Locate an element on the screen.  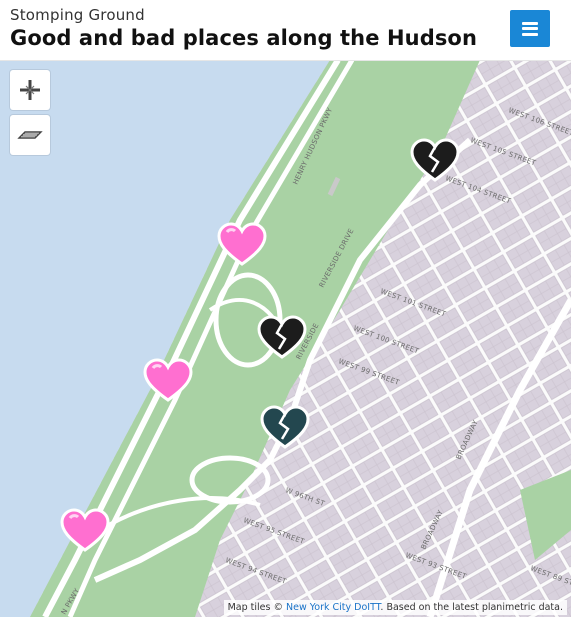
app-kicker: Stomping Ground is located at coordinates (77, 15).